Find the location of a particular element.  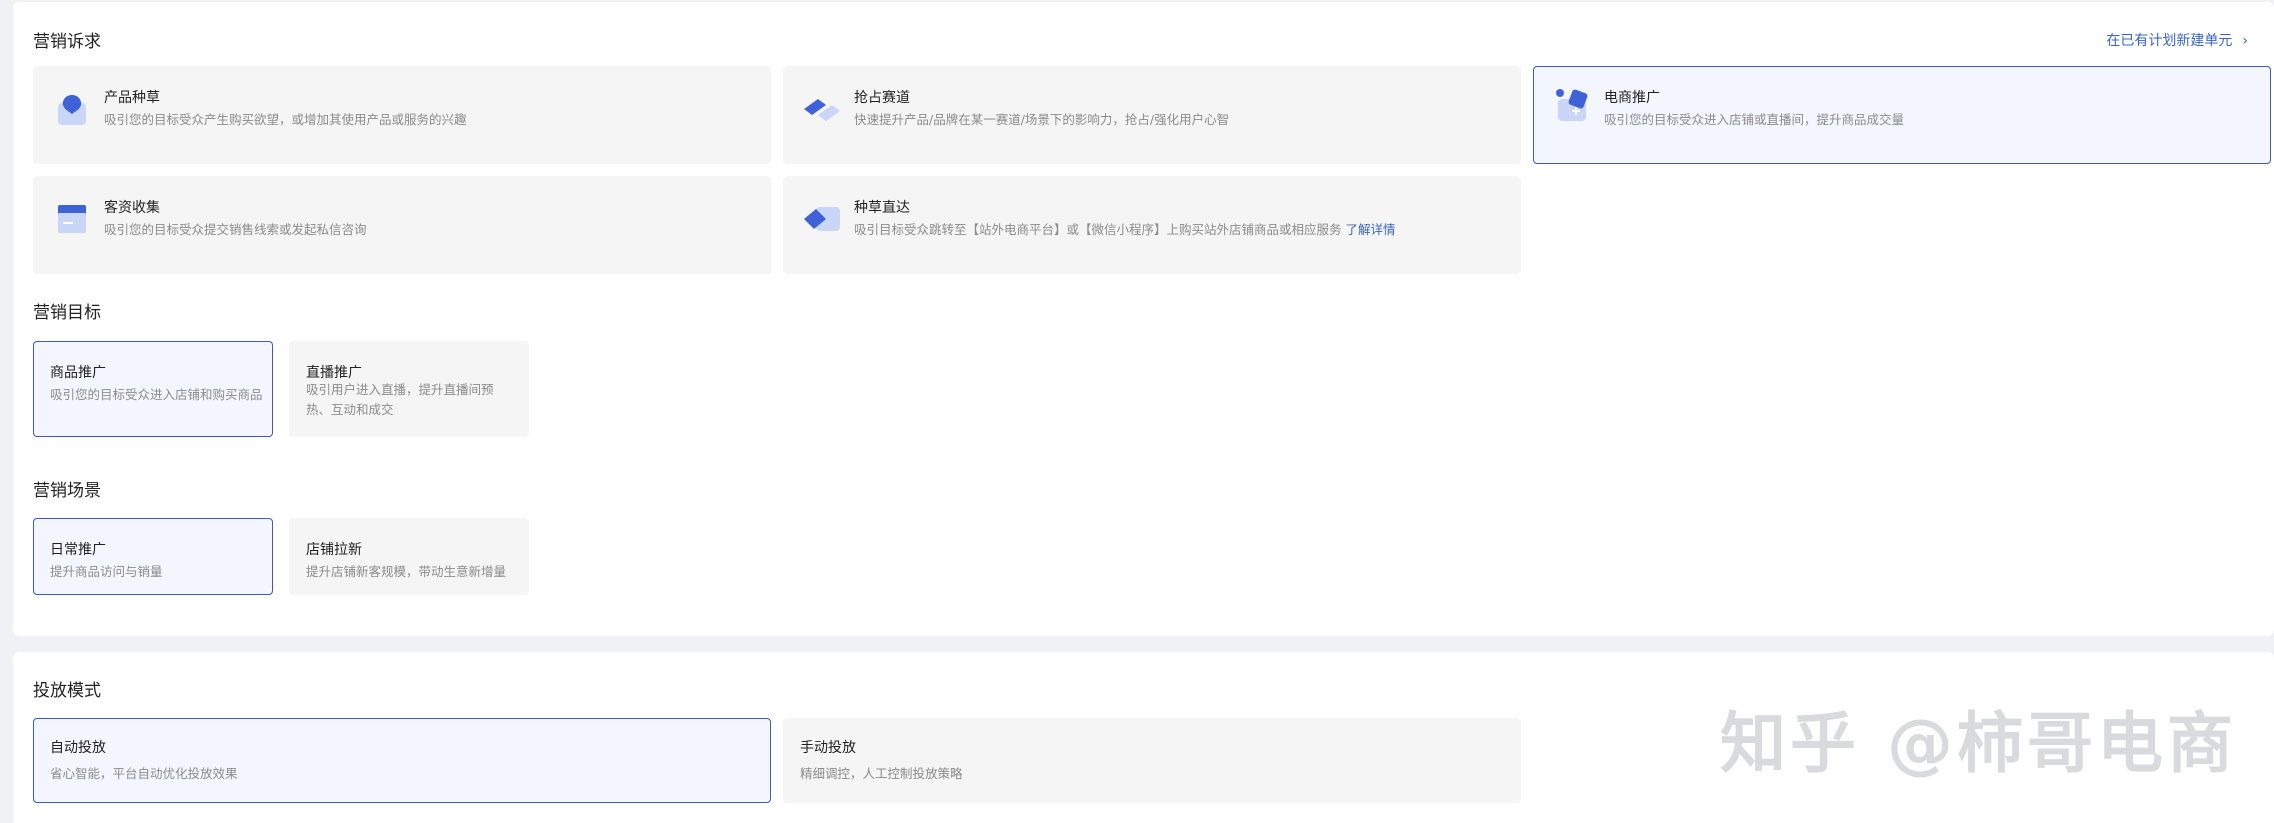

goal-card-product-promotion: 商品推广 吸引您的目标受众进入店铺和购买商品 is located at coordinates (153, 389).